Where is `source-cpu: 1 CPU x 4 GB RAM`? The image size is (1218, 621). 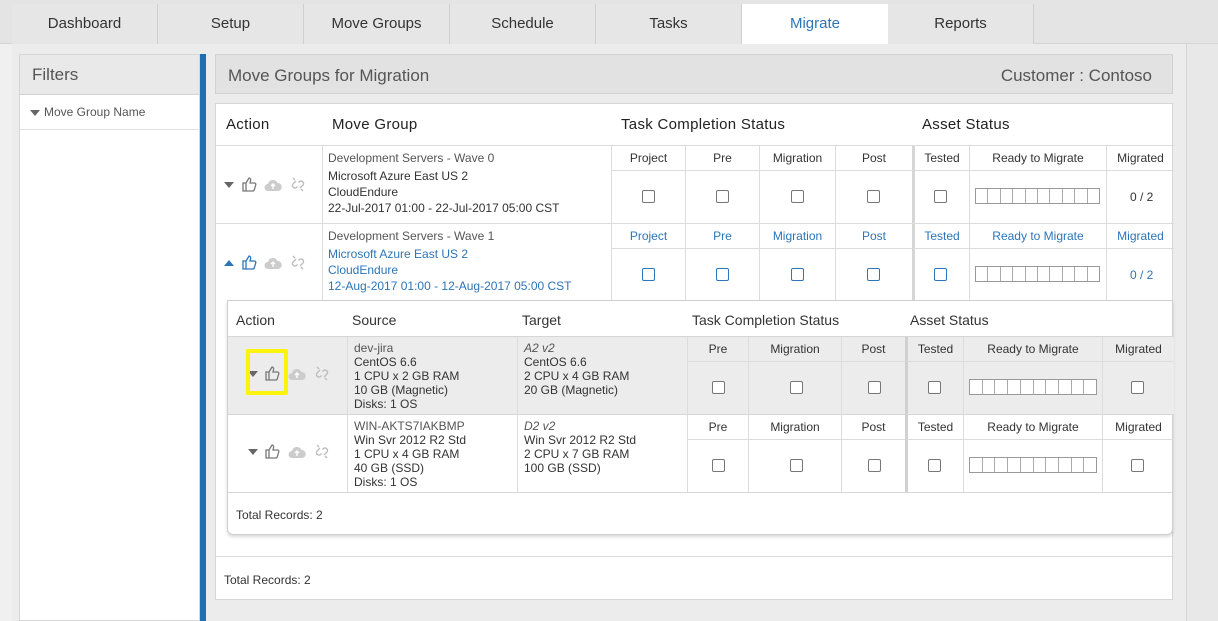
source-cpu: 1 CPU x 4 GB RAM is located at coordinates (407, 454).